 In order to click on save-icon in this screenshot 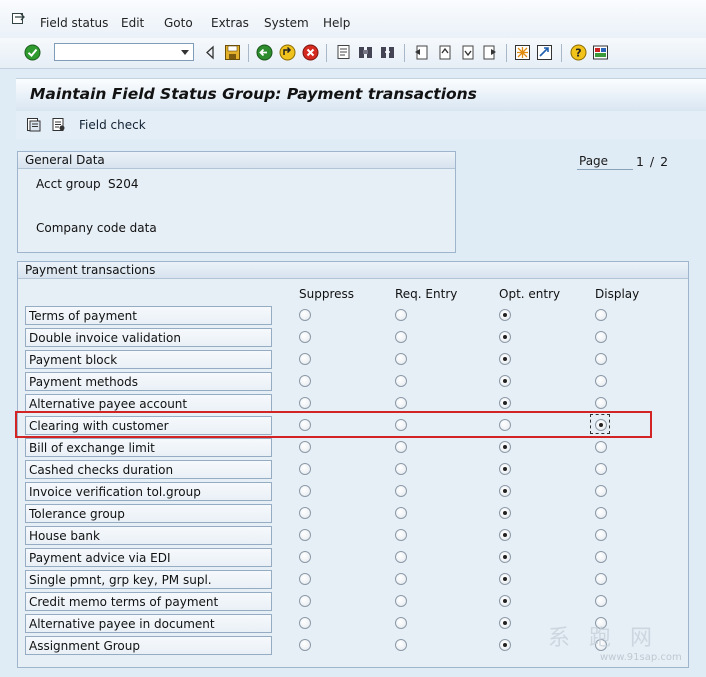, I will do `click(232, 52)`.